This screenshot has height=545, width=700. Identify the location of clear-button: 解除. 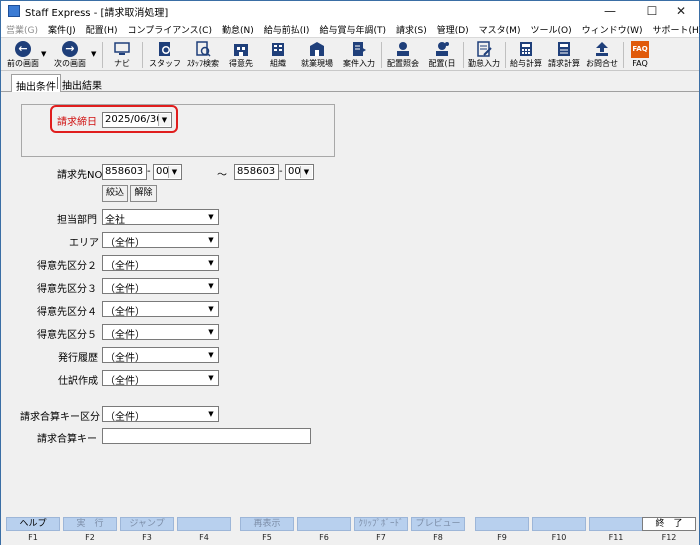
(143, 193).